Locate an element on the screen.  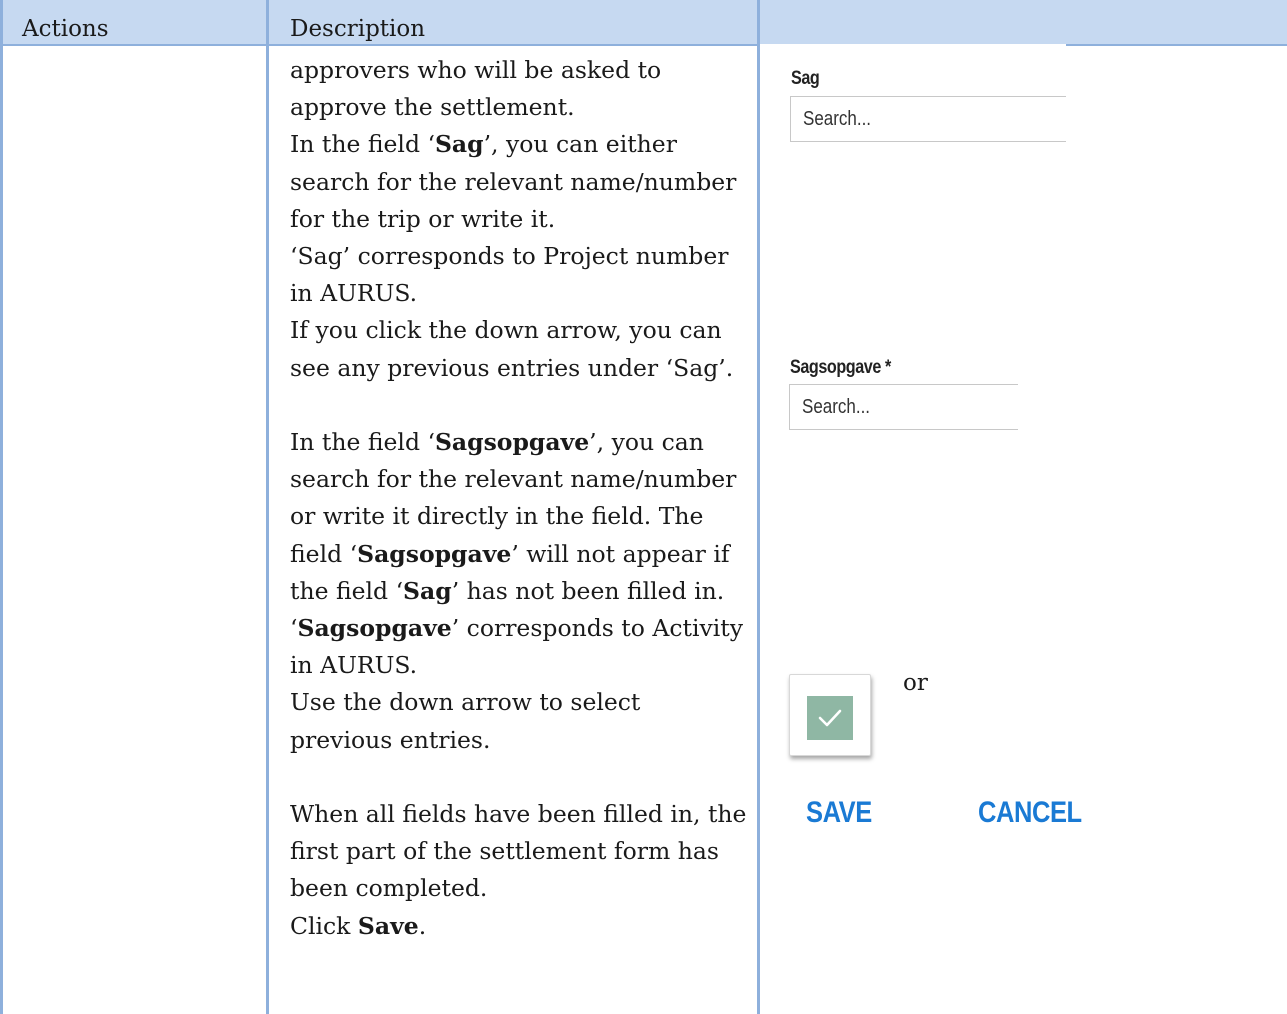
cancel-button: CANCEL is located at coordinates (1030, 813).